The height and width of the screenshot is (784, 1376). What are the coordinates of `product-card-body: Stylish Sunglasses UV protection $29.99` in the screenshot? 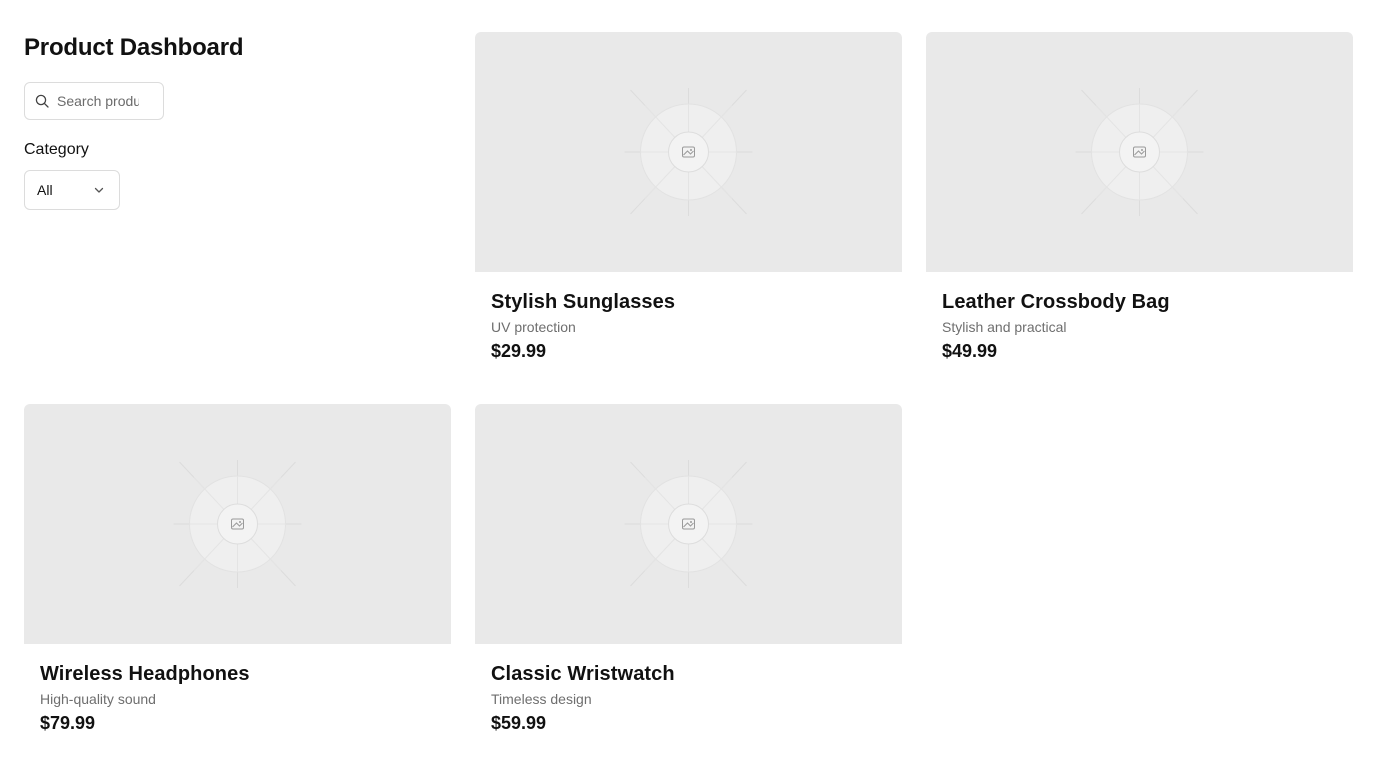 It's located at (688, 317).